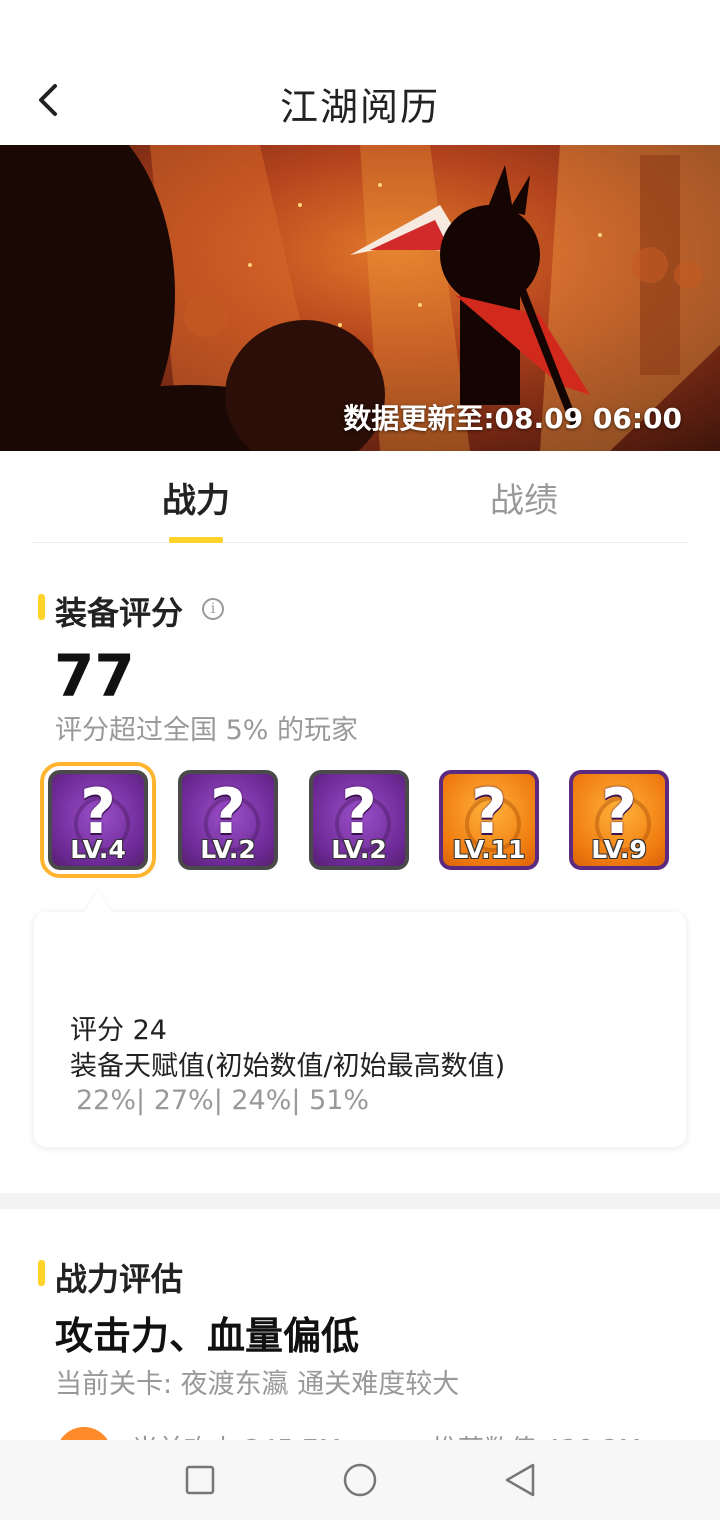 This screenshot has height=1520, width=720. I want to click on recent-apps-button, so click(200, 1480).